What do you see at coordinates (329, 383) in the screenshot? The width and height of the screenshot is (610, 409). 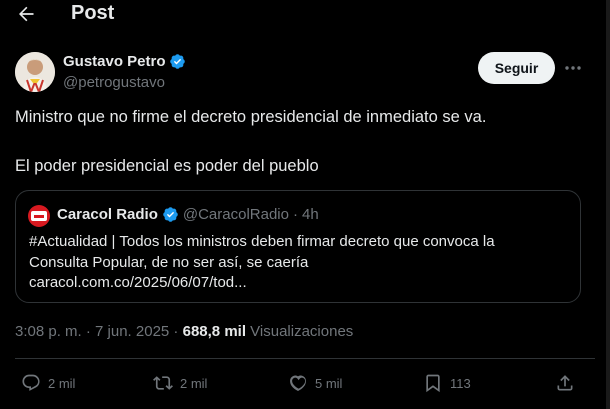 I see `like-count: 5 mil` at bounding box center [329, 383].